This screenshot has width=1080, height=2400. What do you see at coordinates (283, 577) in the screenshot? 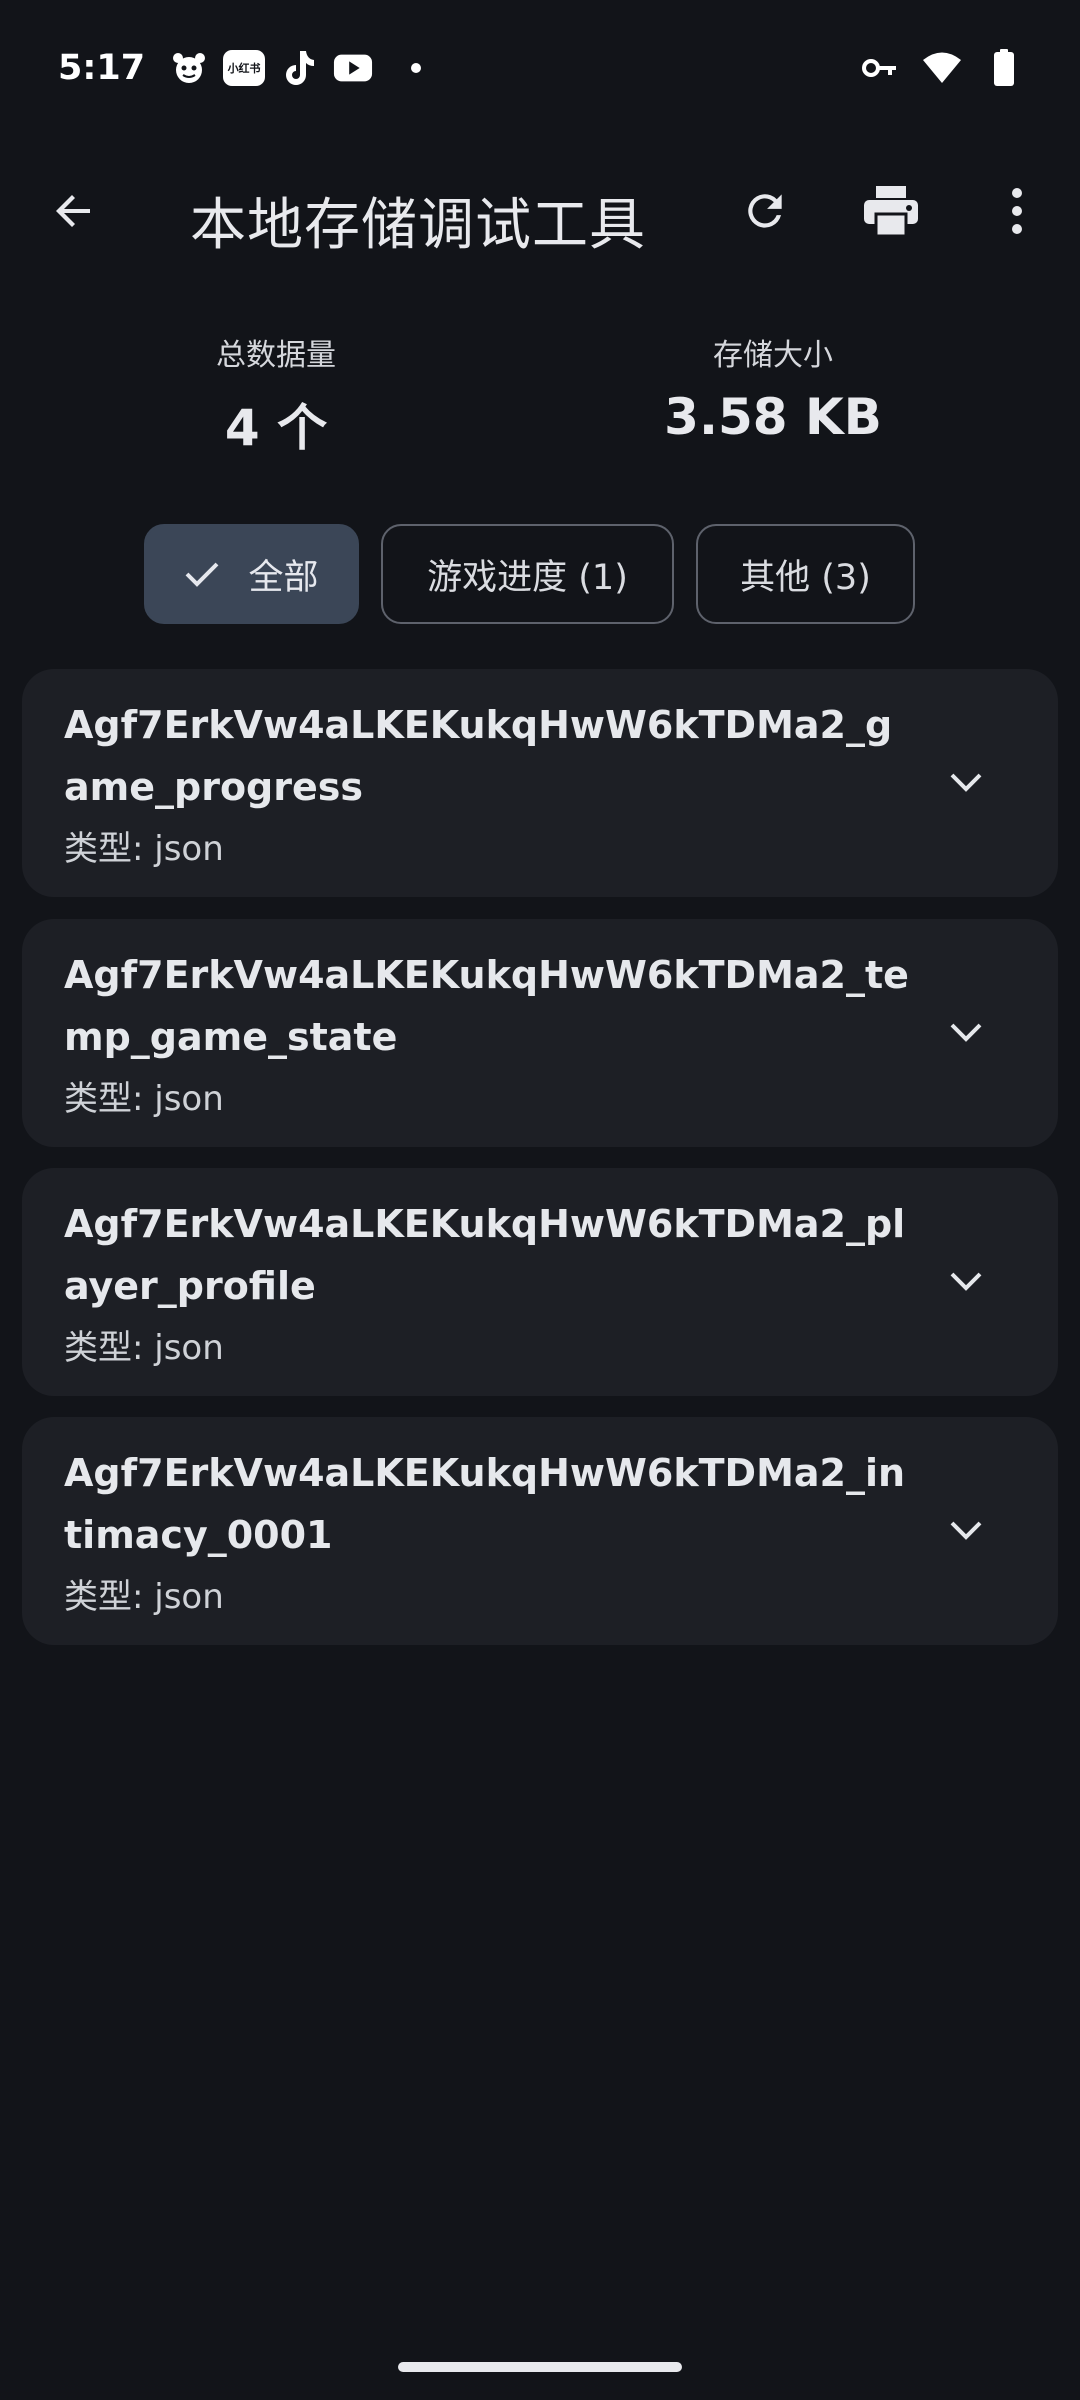
I see `filter-chip-all-label: 全部` at bounding box center [283, 577].